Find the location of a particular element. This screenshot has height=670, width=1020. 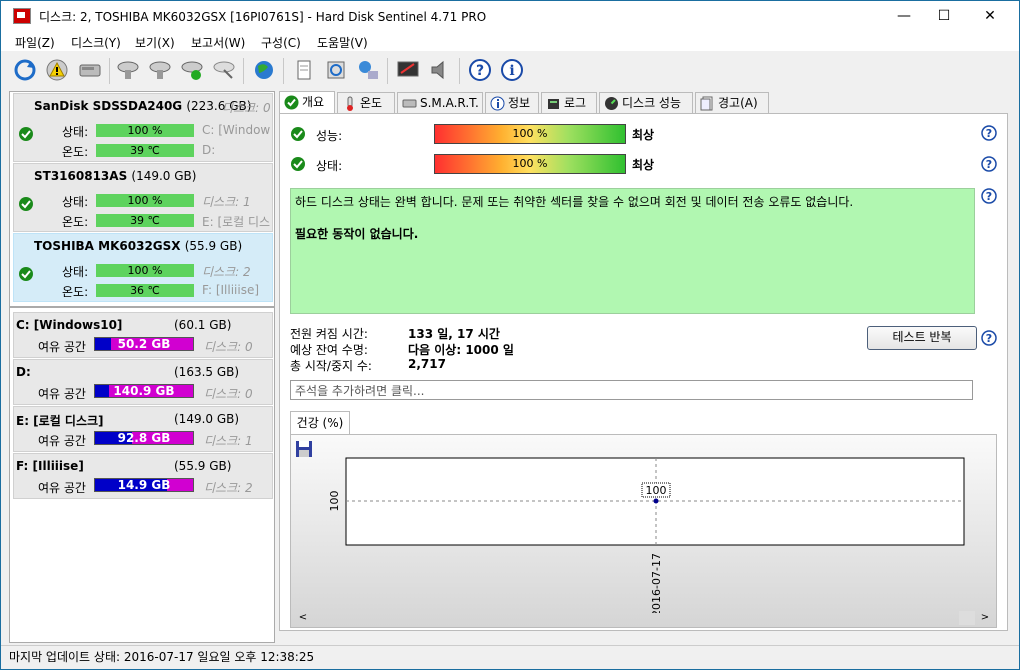

tab-info: 정보 is located at coordinates (512, 102).